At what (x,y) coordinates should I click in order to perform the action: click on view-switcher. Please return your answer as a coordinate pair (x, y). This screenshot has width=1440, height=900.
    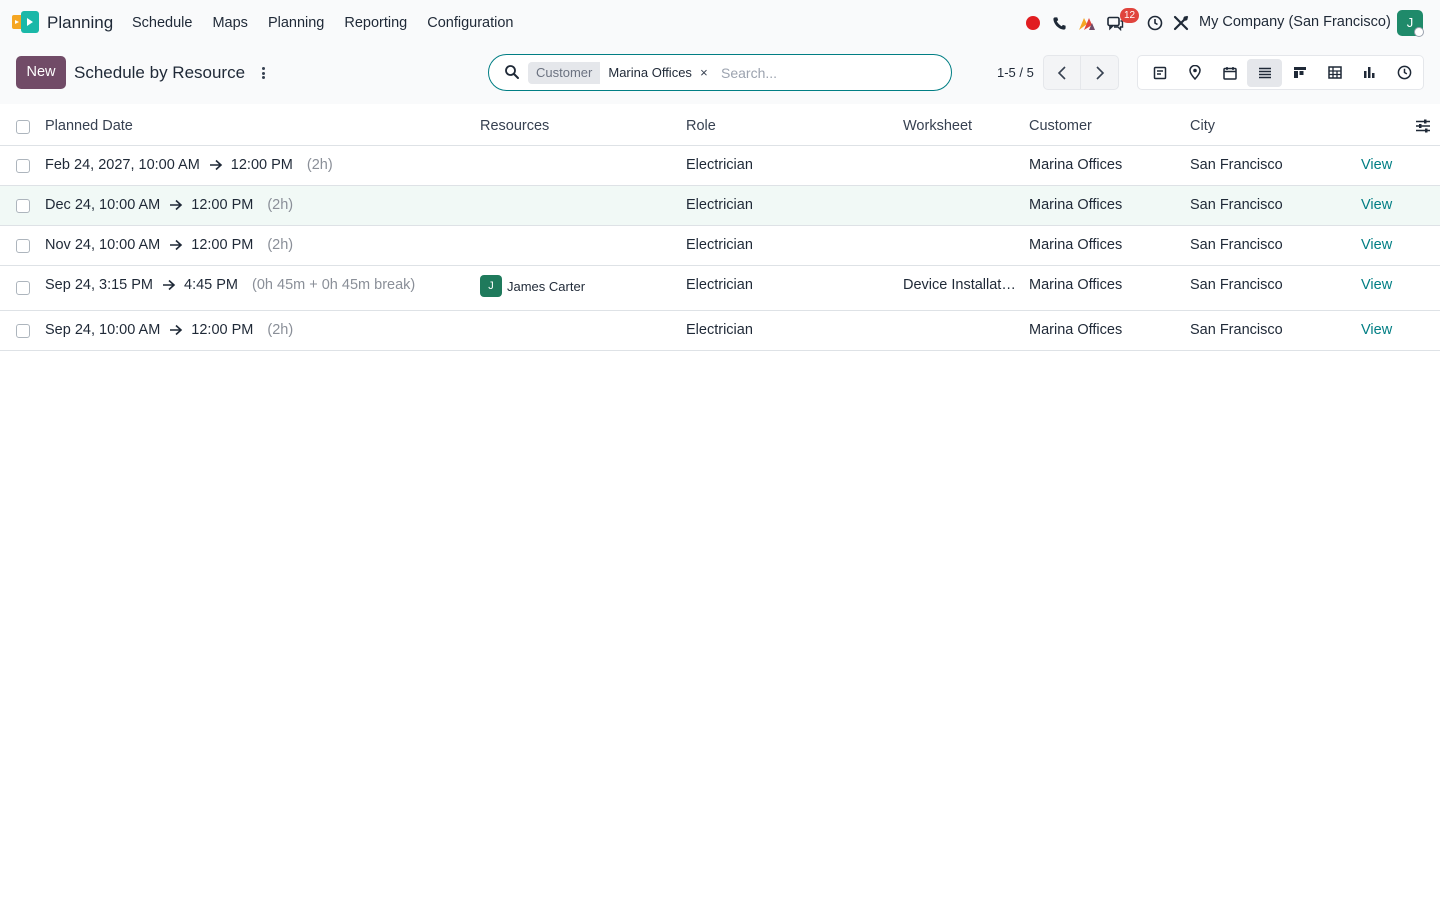
    Looking at the image, I should click on (1280, 72).